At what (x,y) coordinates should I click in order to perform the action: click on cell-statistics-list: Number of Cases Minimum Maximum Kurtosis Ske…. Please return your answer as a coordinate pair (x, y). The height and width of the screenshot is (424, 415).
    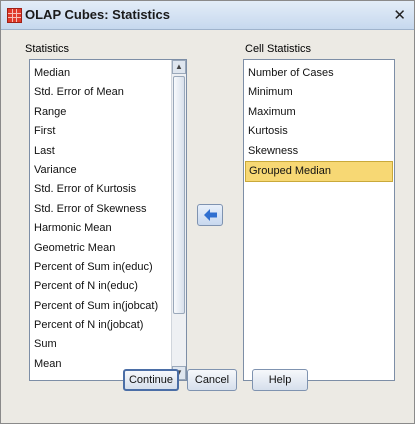
    Looking at the image, I should click on (319, 121).